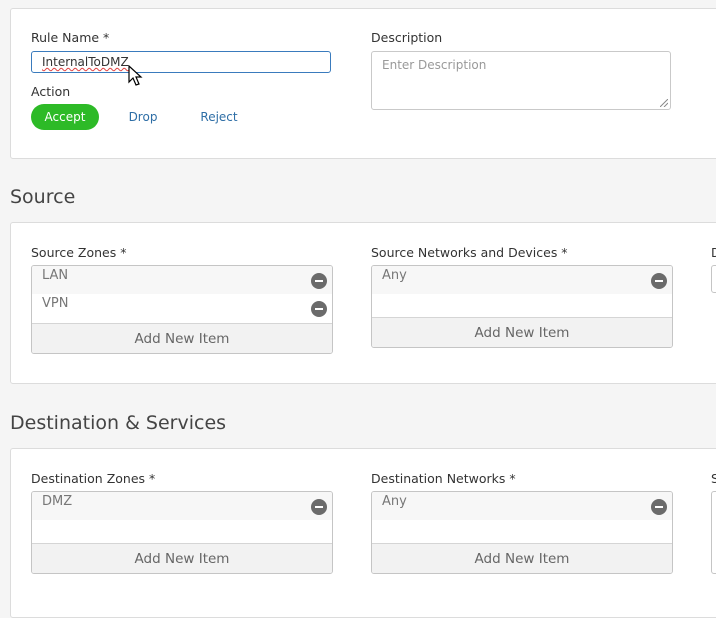 This screenshot has width=716, height=618. What do you see at coordinates (713, 279) in the screenshot?
I see `source-third-list` at bounding box center [713, 279].